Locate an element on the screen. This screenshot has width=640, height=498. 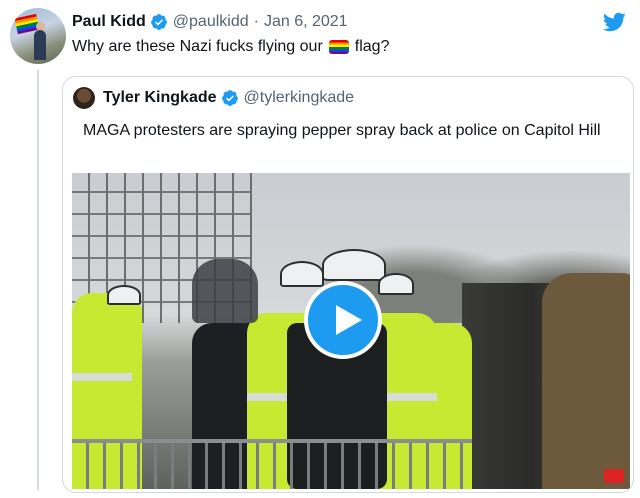
protester-coat is located at coordinates (586, 381).